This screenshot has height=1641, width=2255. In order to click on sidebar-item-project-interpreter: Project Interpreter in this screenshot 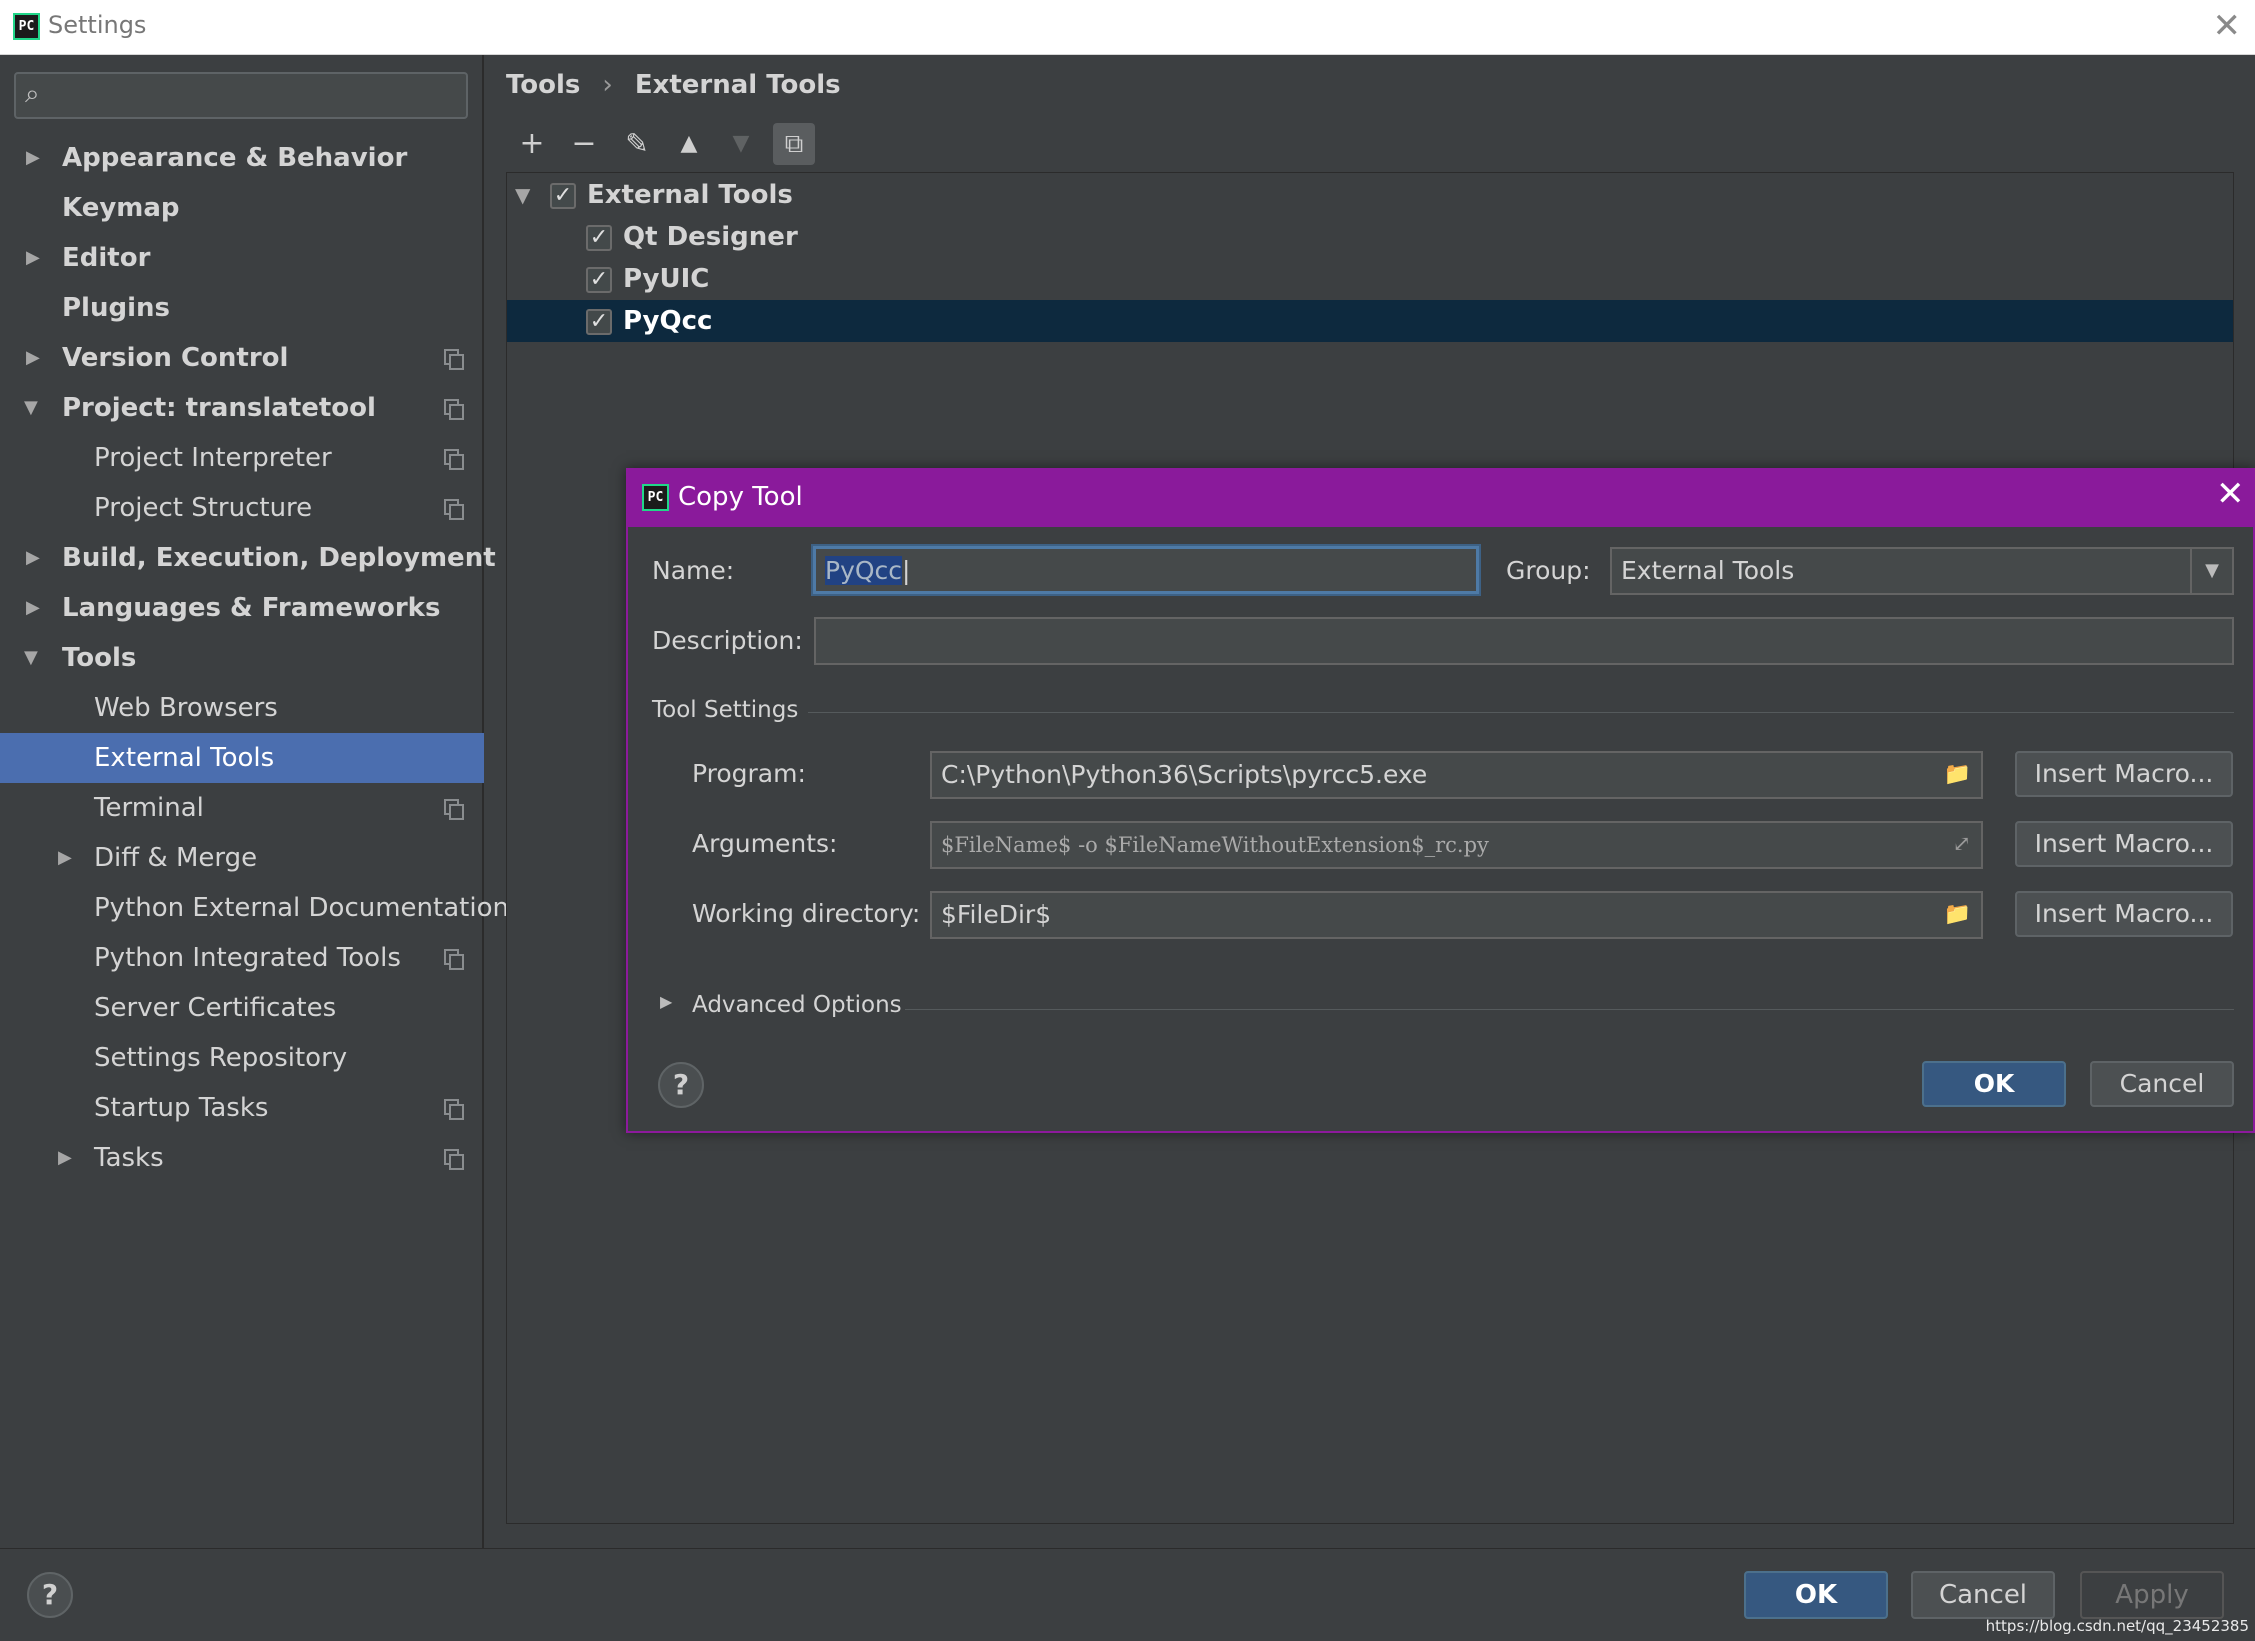, I will do `click(242, 458)`.